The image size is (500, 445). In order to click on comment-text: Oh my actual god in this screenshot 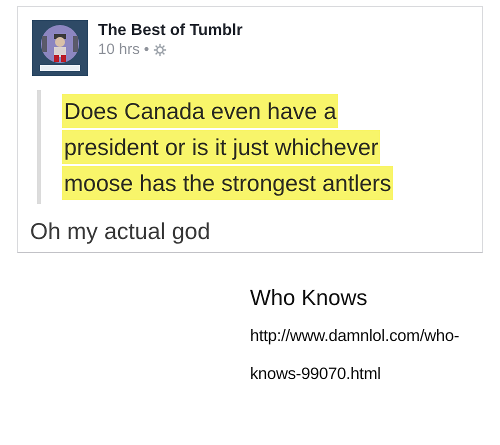, I will do `click(121, 231)`.